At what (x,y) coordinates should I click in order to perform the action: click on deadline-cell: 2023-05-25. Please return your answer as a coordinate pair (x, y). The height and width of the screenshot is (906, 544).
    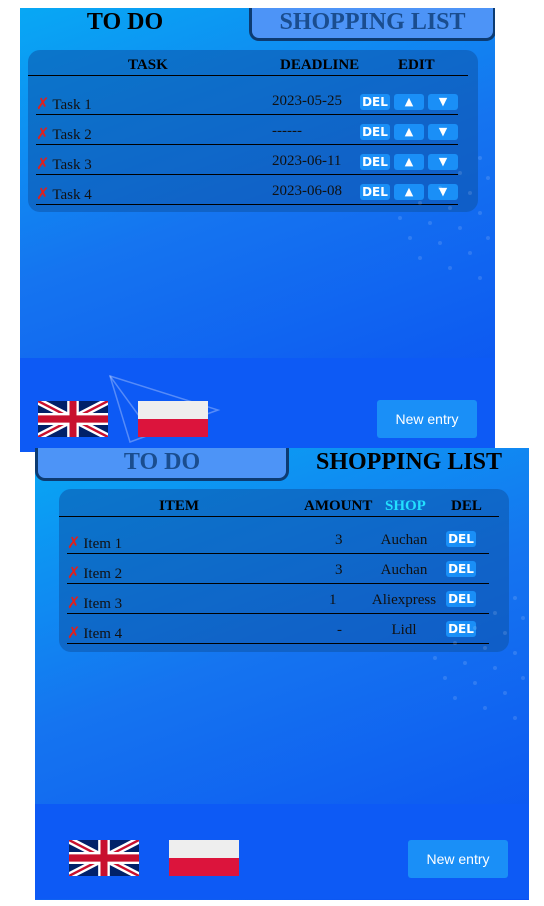
    Looking at the image, I should click on (307, 101).